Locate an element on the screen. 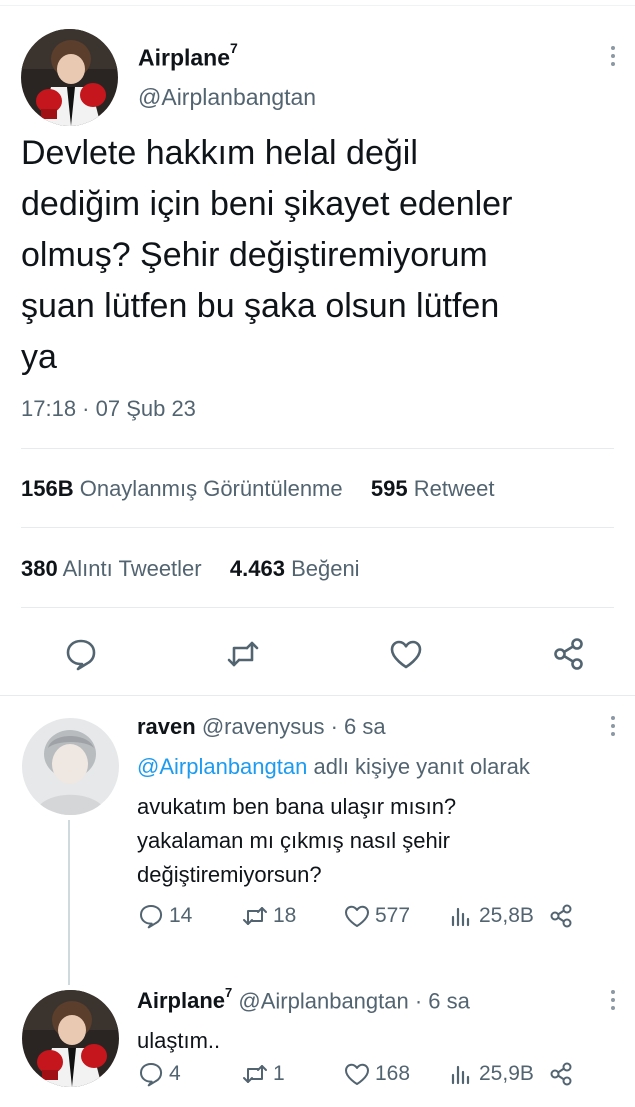 This screenshot has height=1107, width=635. retweet-count: 18 is located at coordinates (285, 915).